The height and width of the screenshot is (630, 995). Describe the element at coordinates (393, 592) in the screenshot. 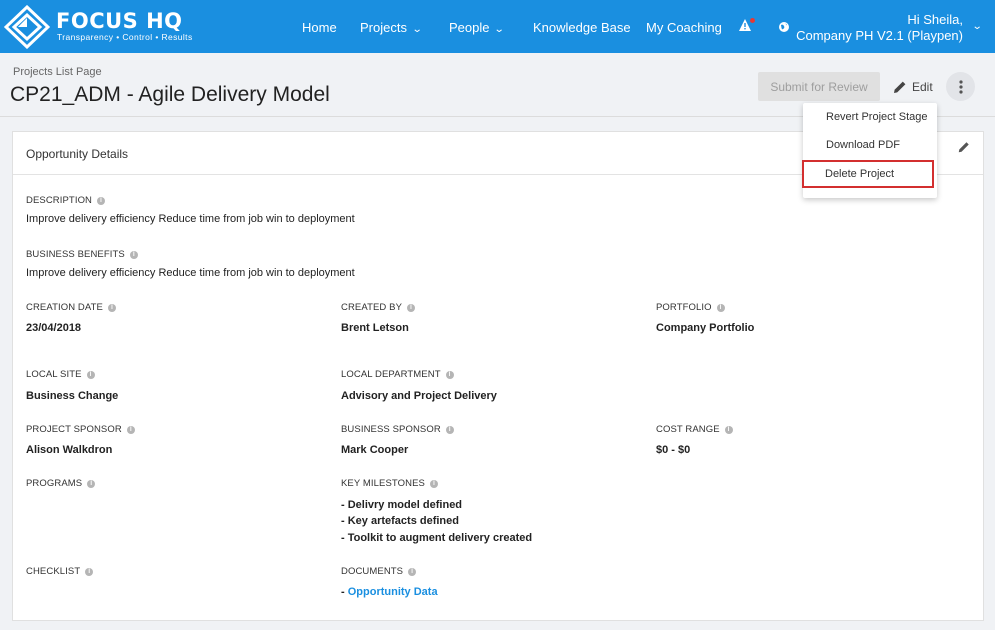

I see `opportunity-data-link: Opportunity Data` at that location.